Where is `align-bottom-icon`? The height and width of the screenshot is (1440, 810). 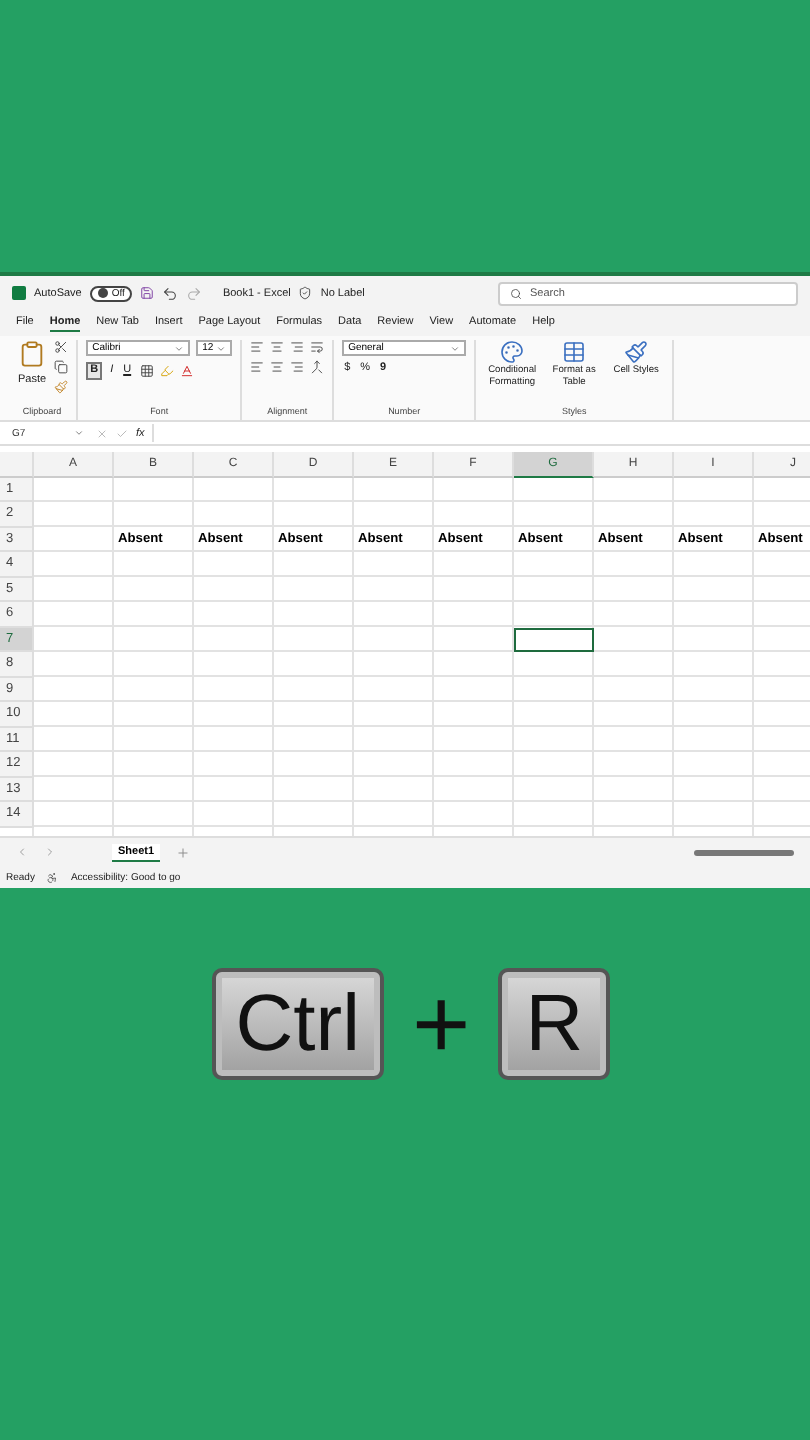
align-bottom-icon is located at coordinates (297, 347).